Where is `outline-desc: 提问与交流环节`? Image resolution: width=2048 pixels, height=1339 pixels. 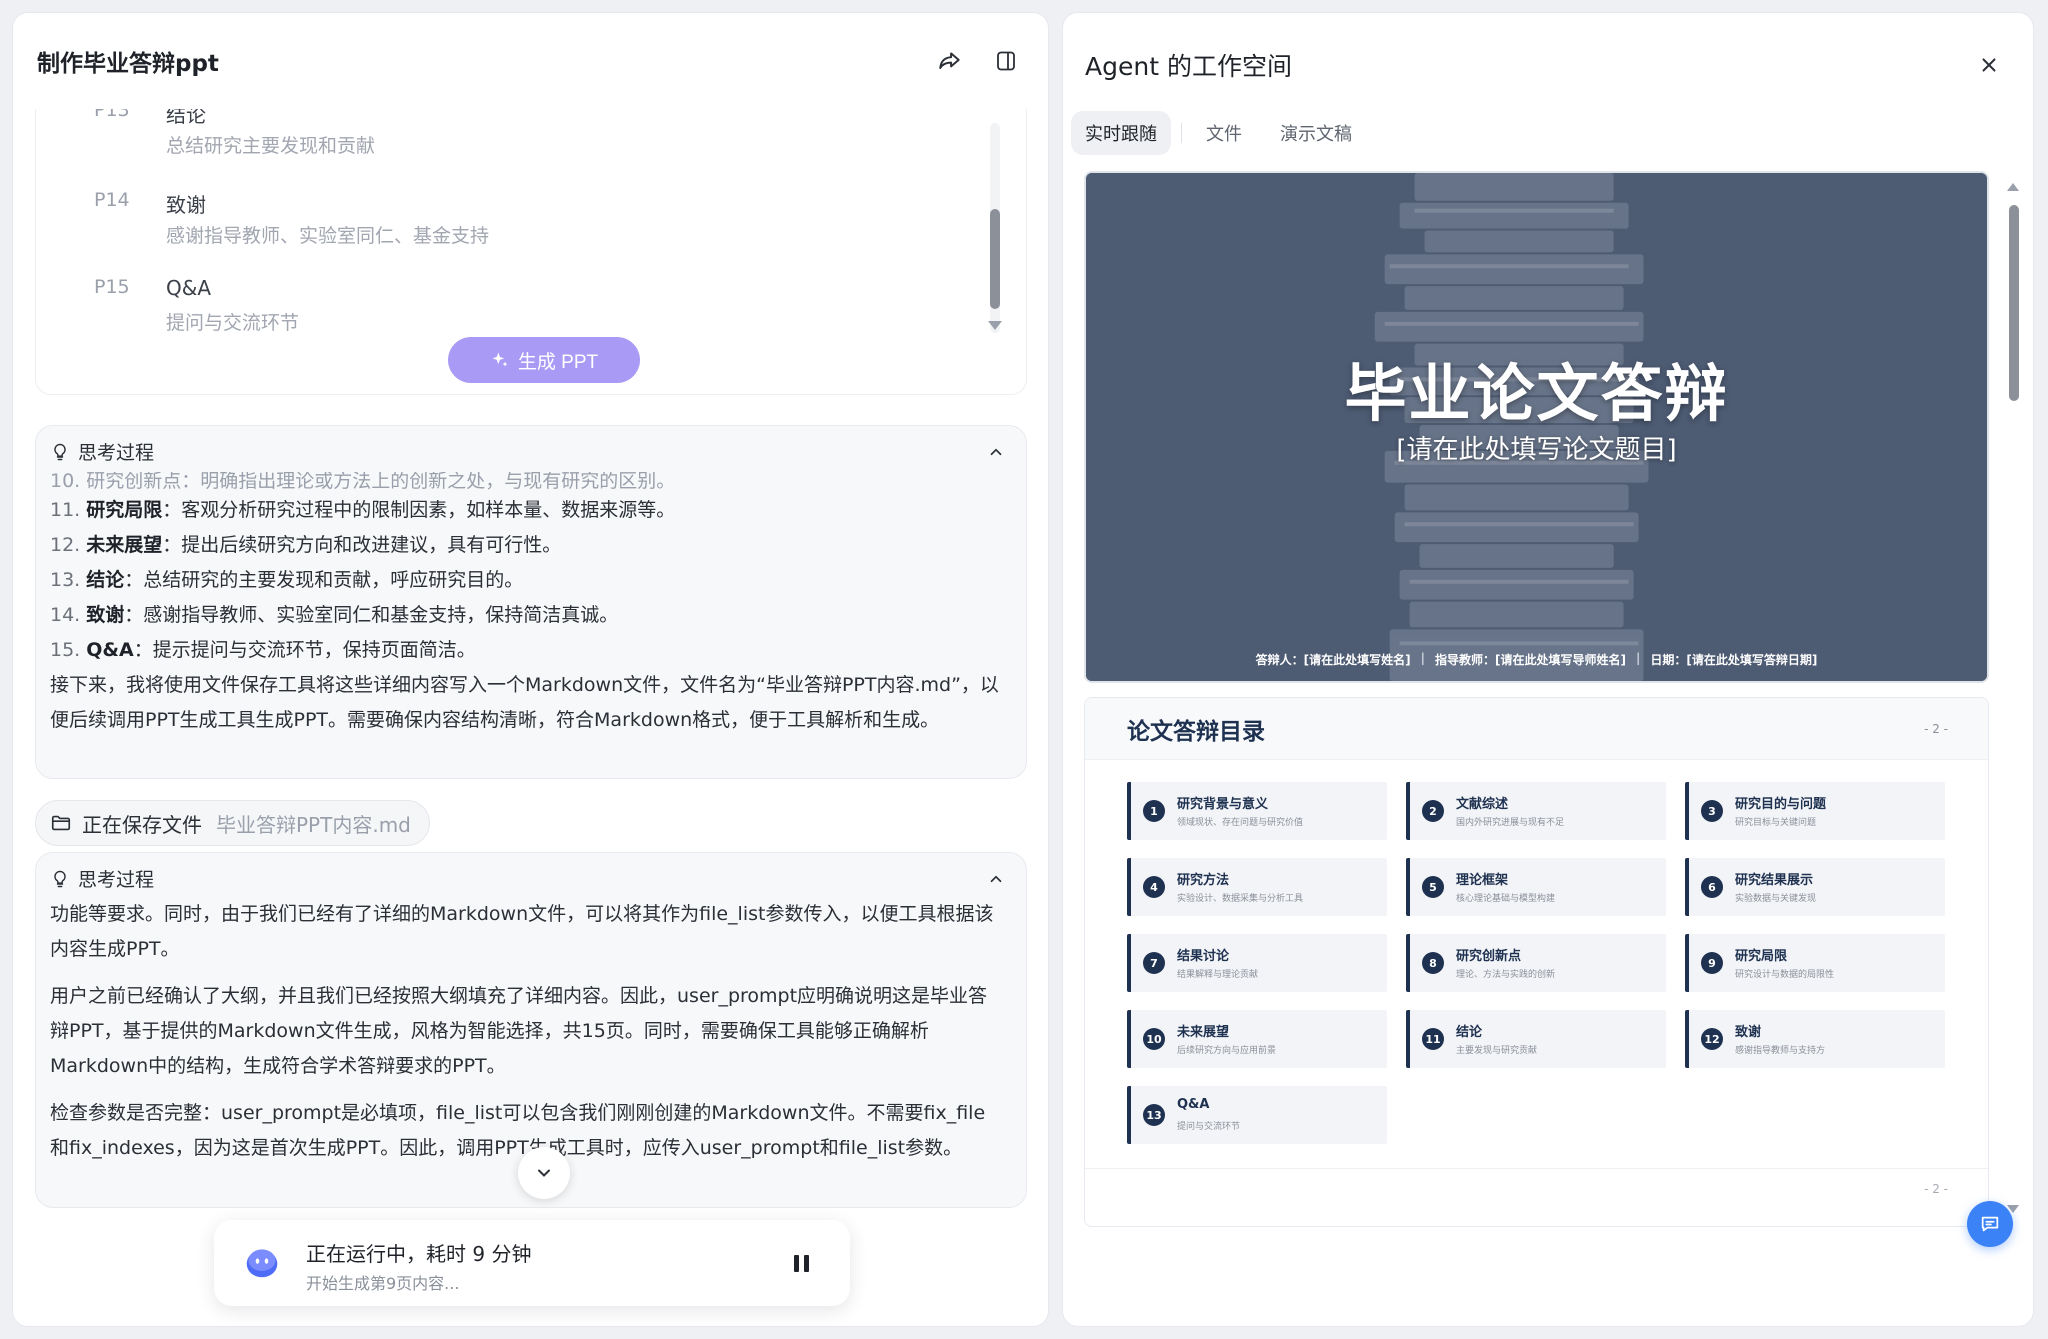
outline-desc: 提问与交流环节 is located at coordinates (233, 323).